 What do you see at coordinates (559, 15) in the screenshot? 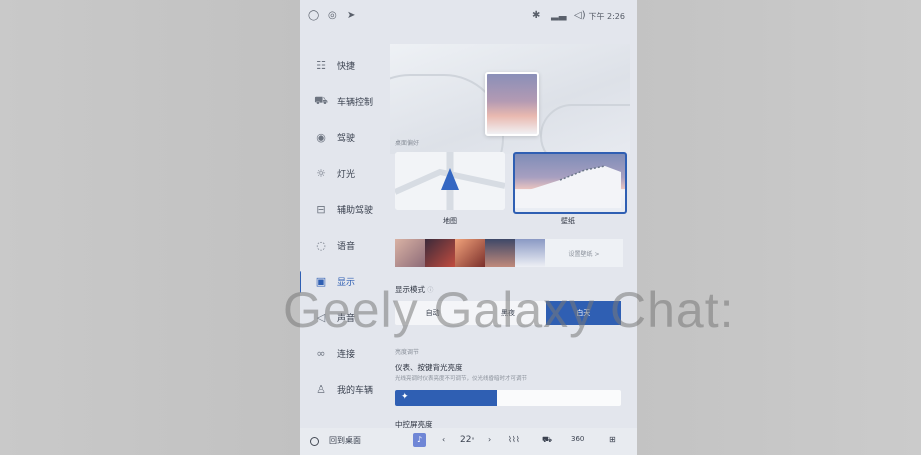
I see `cellular-icon: ▂▃` at bounding box center [559, 15].